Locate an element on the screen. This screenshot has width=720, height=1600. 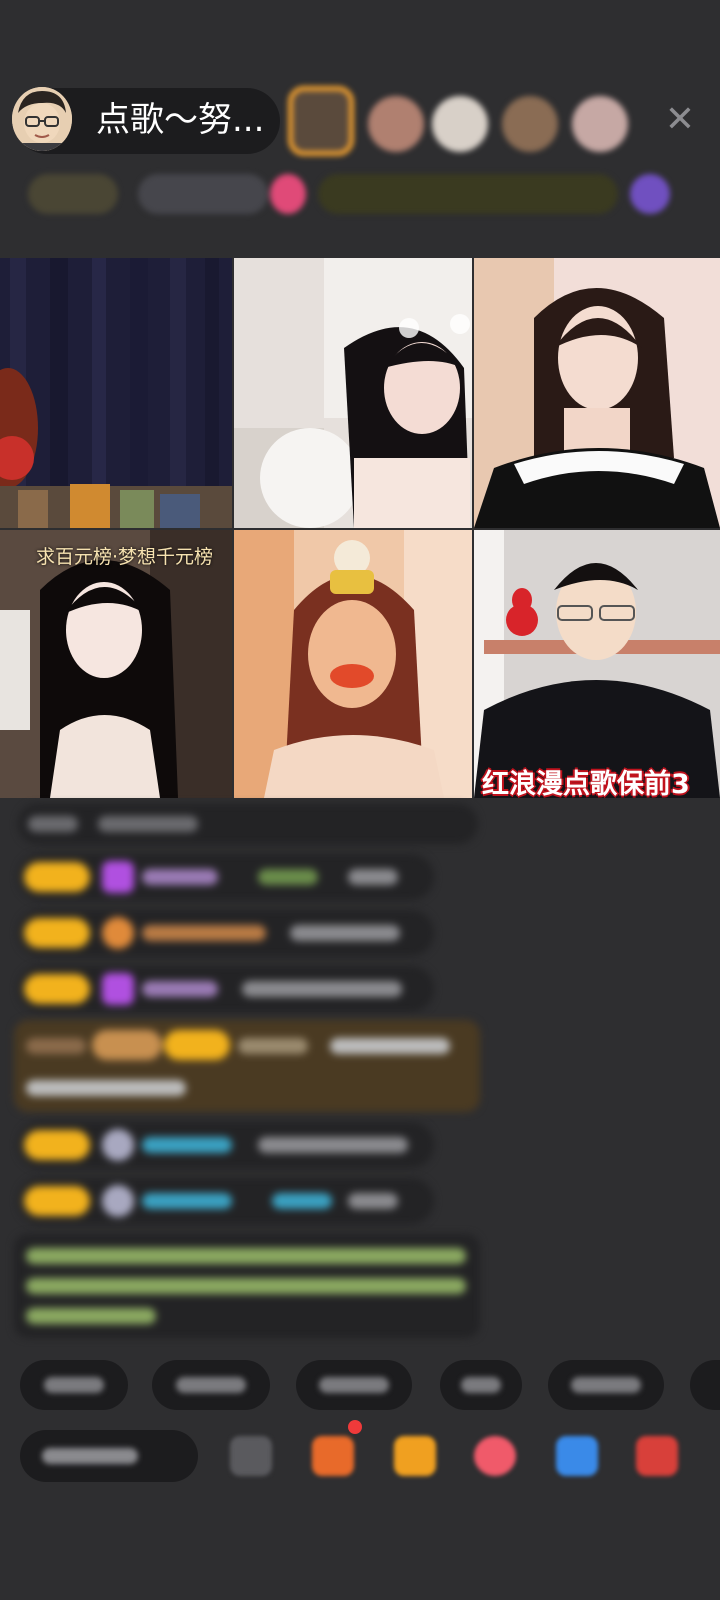
host-avatar is located at coordinates (42, 119).